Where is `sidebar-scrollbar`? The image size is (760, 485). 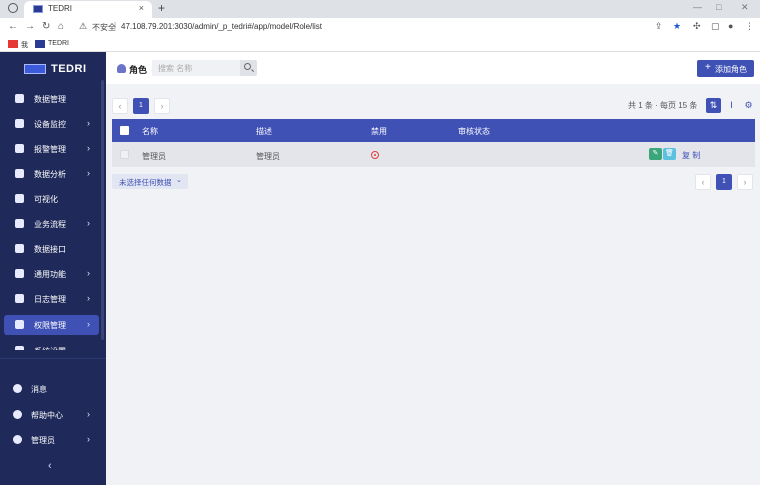
sidebar-scrollbar is located at coordinates (102, 210).